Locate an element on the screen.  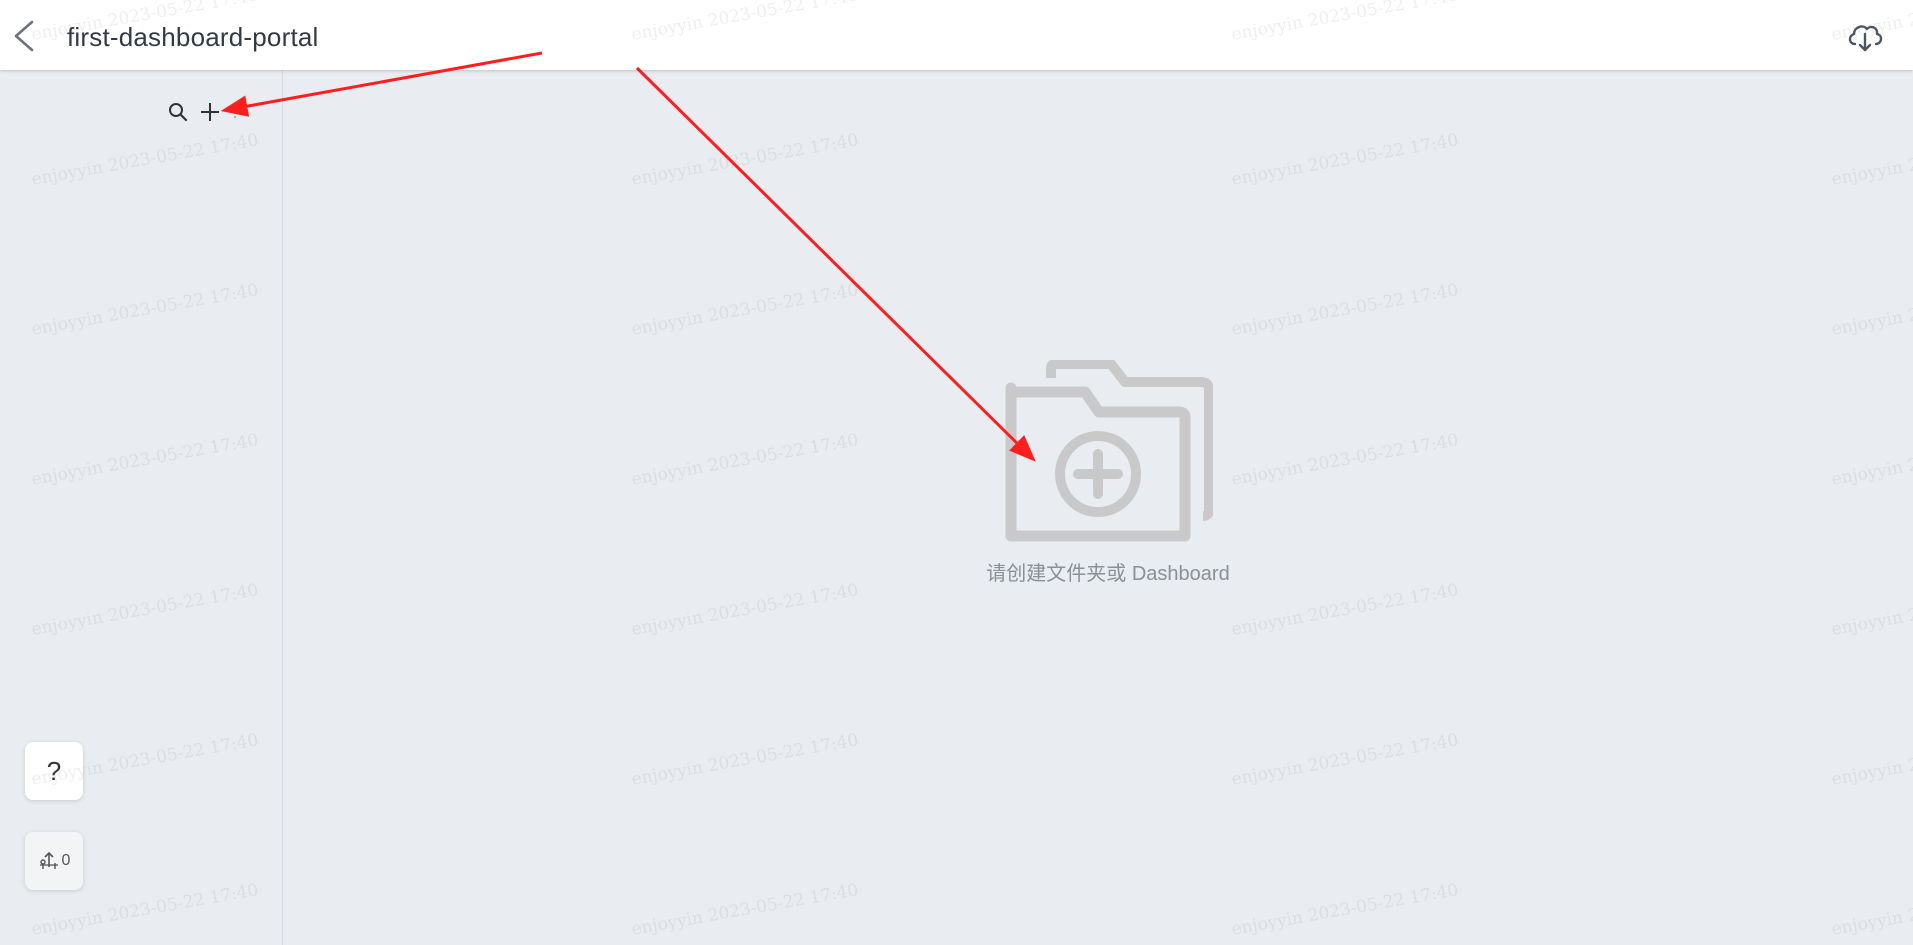
task-upload-icon is located at coordinates (48, 860).